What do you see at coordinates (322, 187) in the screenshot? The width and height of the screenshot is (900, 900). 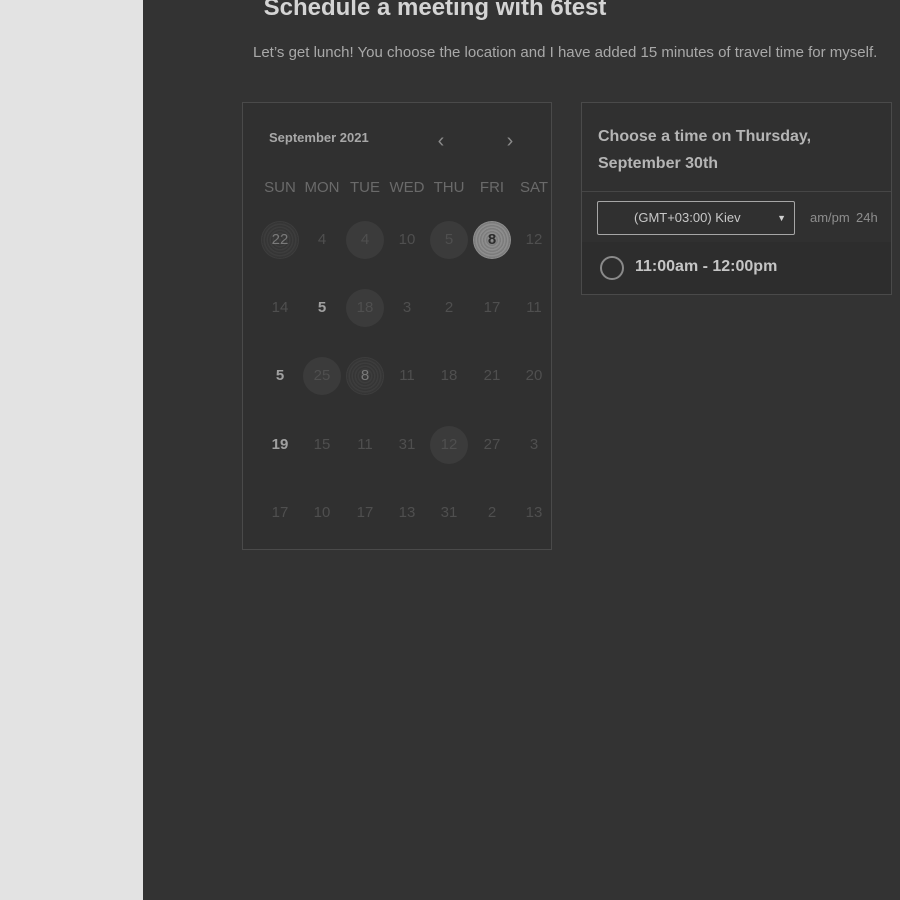 I see `weekday-label: MON` at bounding box center [322, 187].